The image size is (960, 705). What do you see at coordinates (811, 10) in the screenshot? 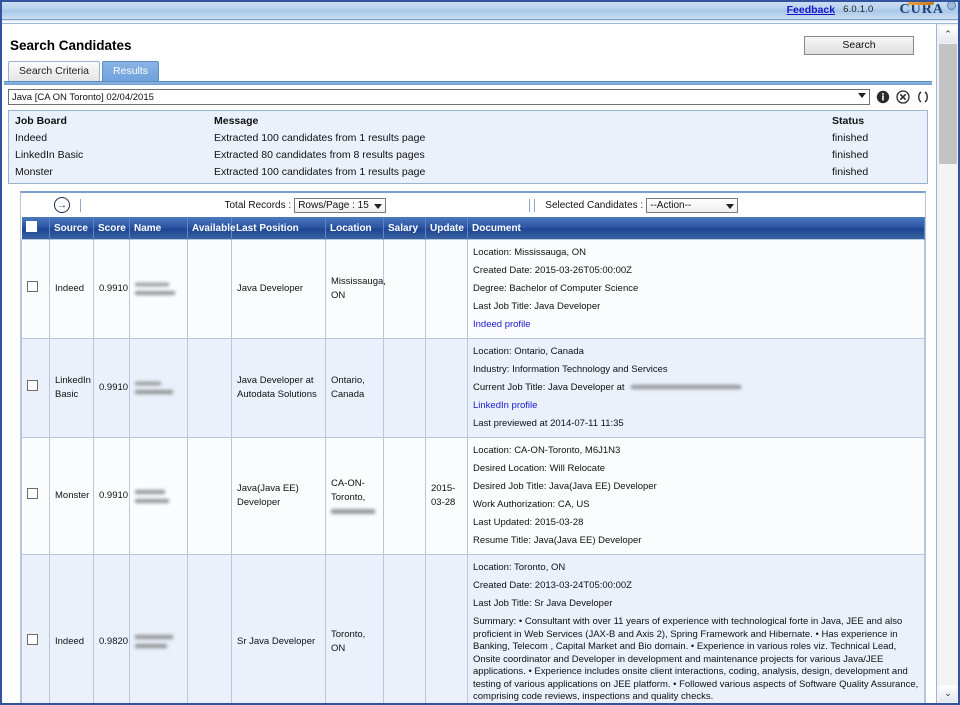
I see `feedback-link: Feedback` at bounding box center [811, 10].